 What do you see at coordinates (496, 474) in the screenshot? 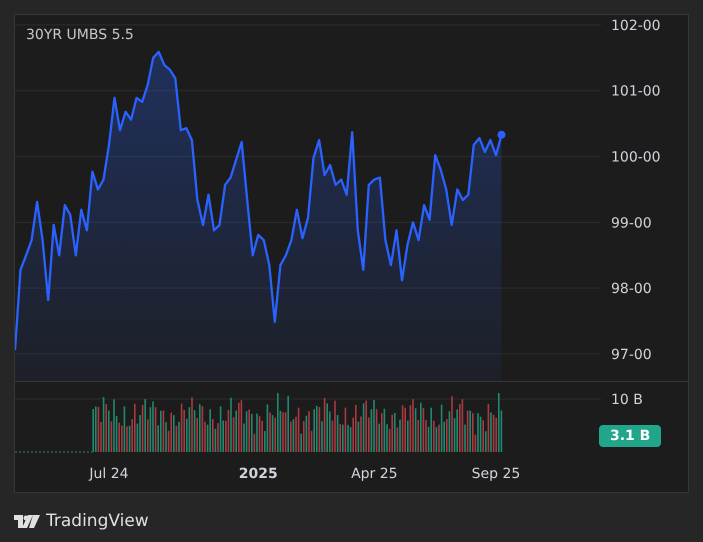
I see `time-axis-label: Sep 25` at bounding box center [496, 474].